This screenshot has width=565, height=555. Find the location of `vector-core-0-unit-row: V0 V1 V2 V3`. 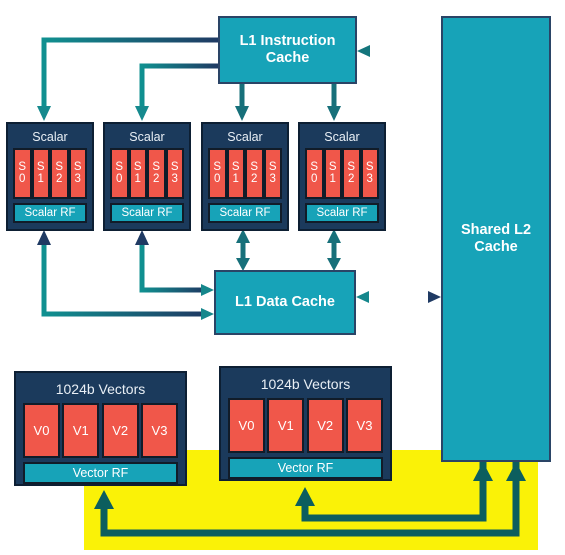

vector-core-0-unit-row: V0 V1 V2 V3 is located at coordinates (100, 430).